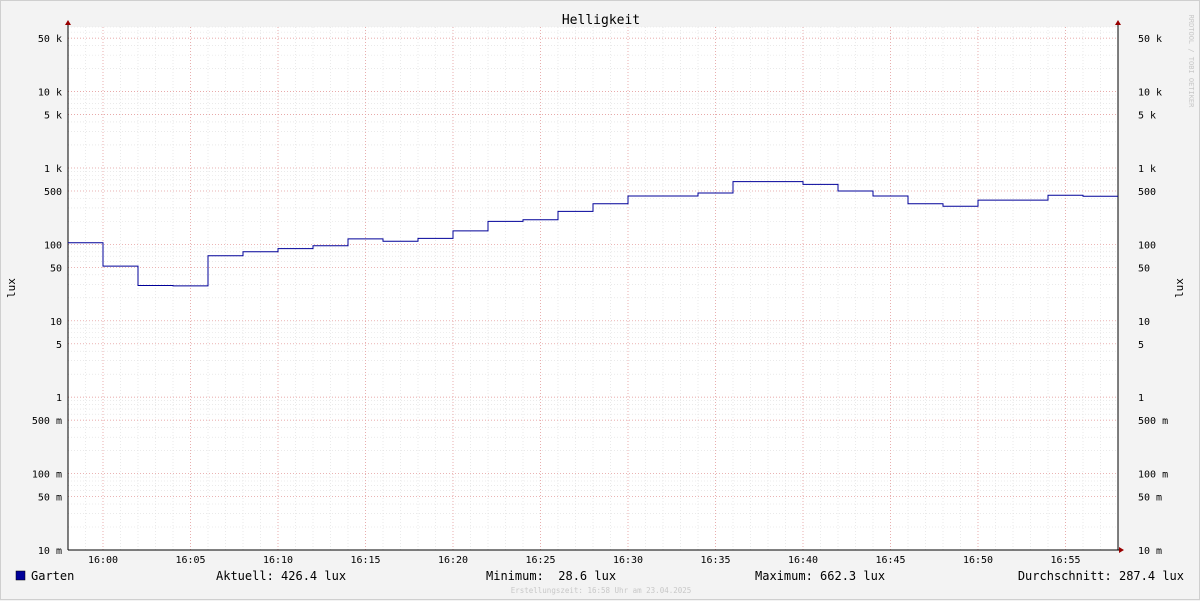 The image size is (1200, 601). I want to click on y-tick-label-left: 10 m, so click(50, 551).